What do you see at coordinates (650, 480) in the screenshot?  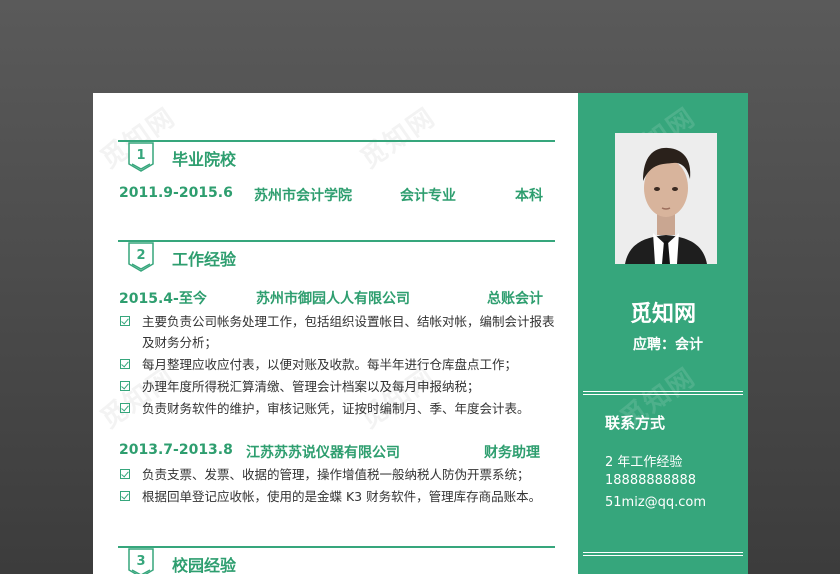 I see `contact-phone: 18888888888` at bounding box center [650, 480].